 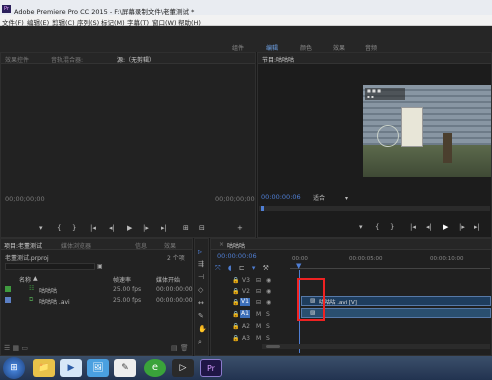 I want to click on hand-tool-icon: ✋, so click(x=202, y=329).